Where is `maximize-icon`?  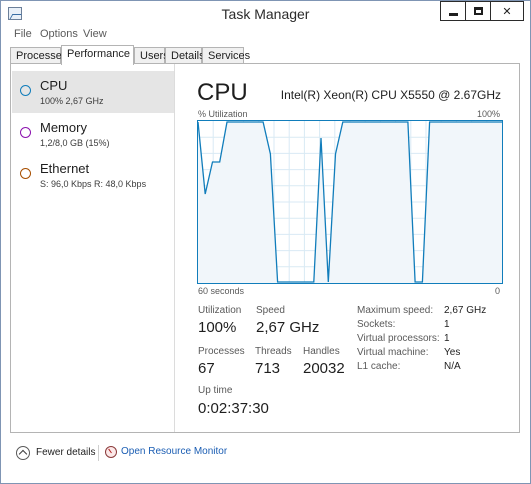
maximize-icon is located at coordinates (478, 11).